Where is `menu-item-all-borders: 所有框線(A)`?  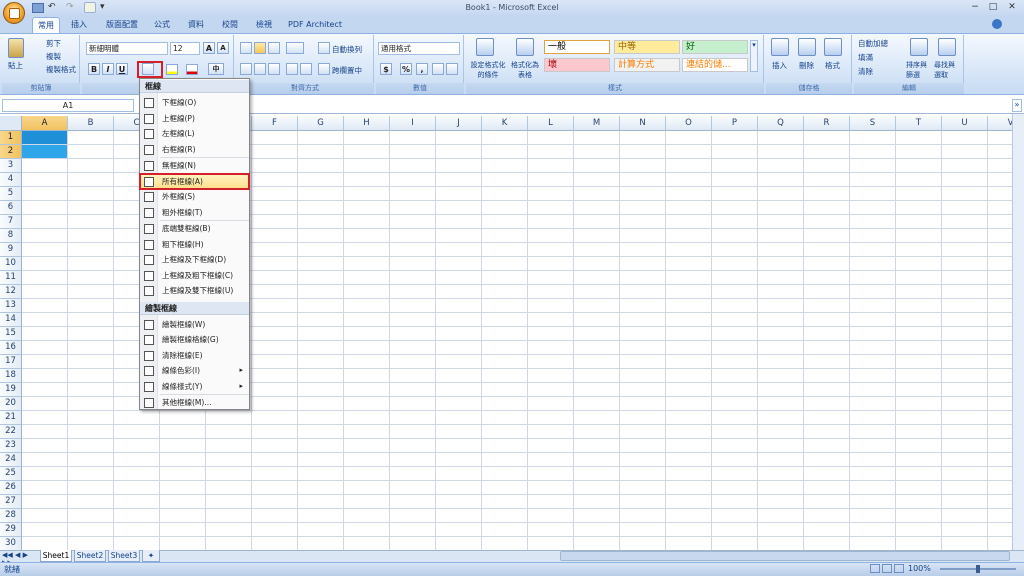
menu-item-all-borders: 所有框線(A) is located at coordinates (194, 181).